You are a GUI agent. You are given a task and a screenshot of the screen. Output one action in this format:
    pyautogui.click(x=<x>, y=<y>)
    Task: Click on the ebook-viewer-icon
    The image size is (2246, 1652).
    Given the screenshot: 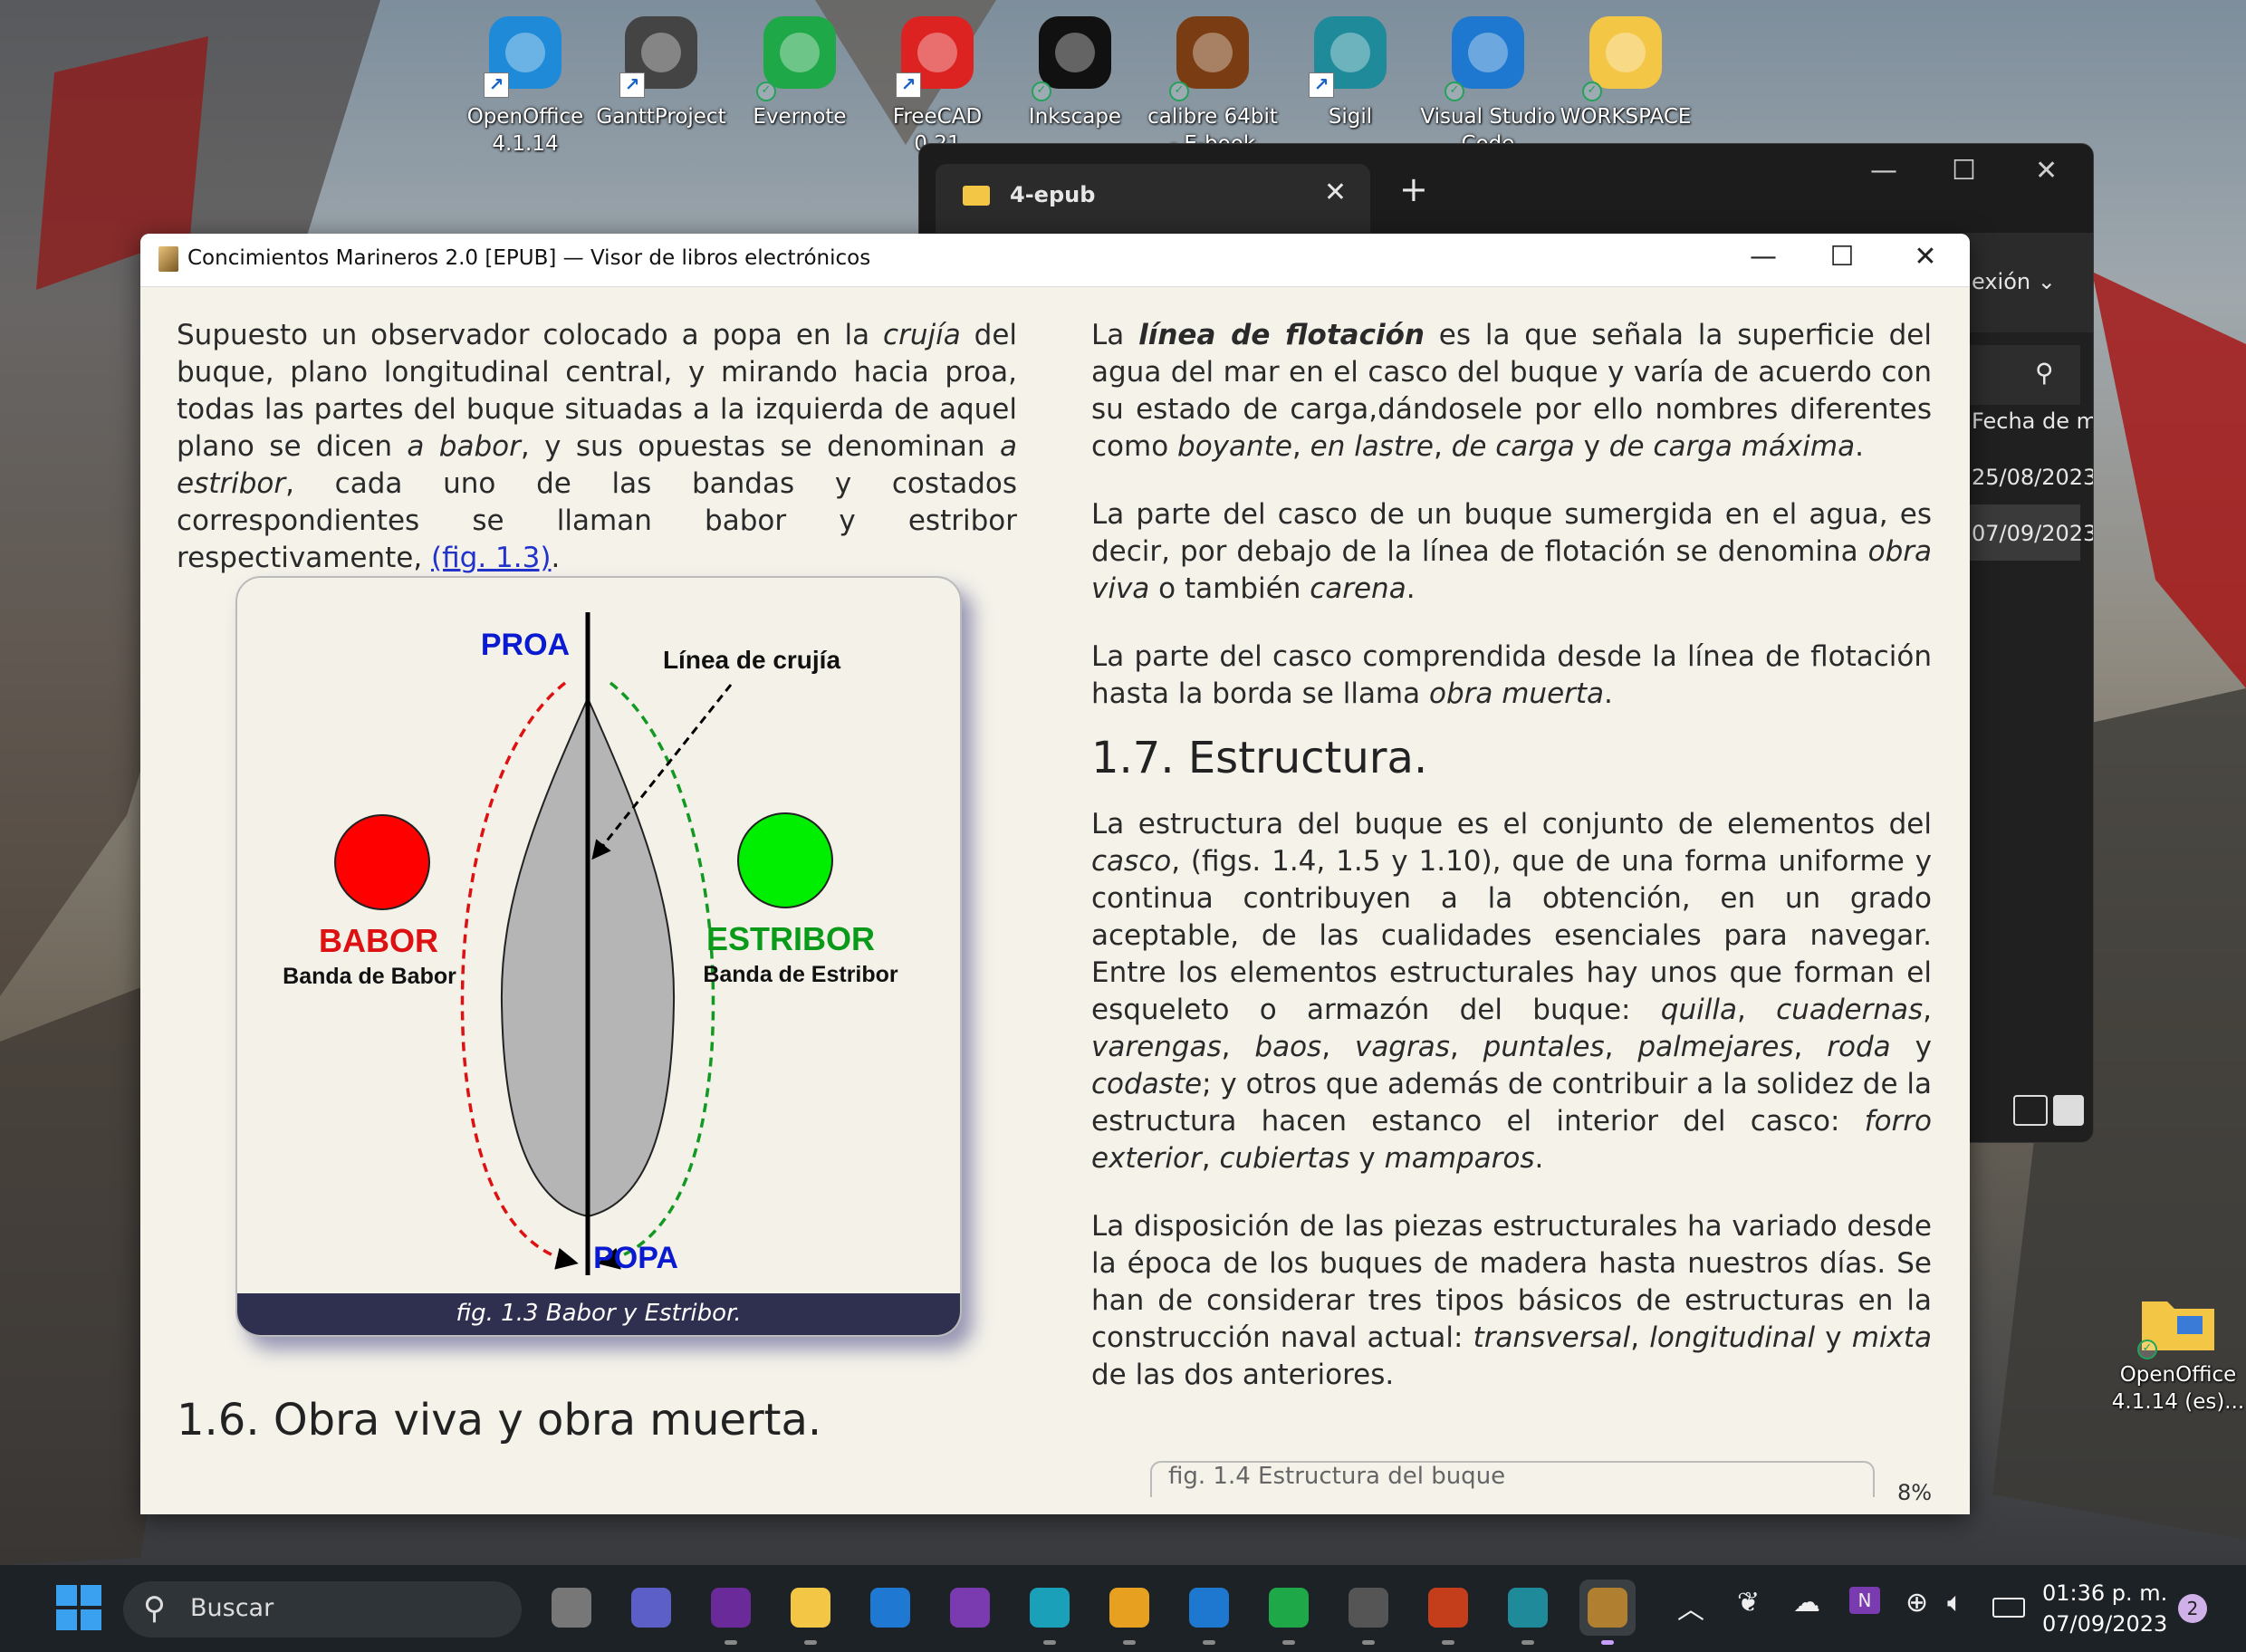 What is the action you would take?
    pyautogui.click(x=1607, y=1608)
    